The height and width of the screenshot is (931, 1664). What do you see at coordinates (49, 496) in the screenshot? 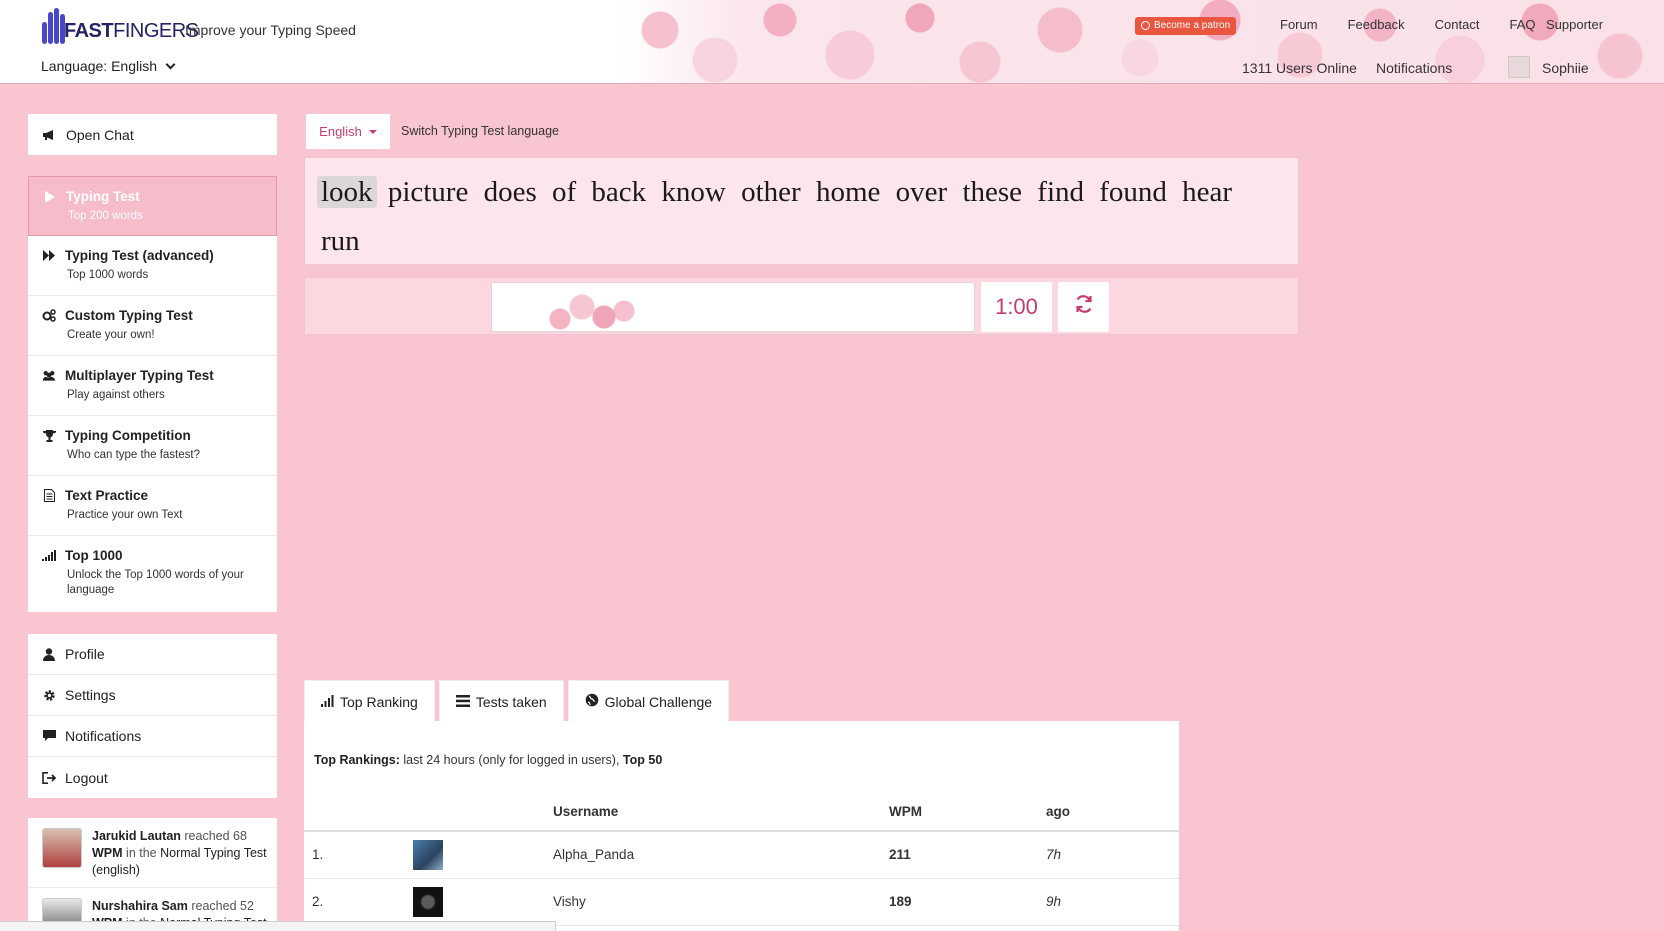
I see `document-icon` at bounding box center [49, 496].